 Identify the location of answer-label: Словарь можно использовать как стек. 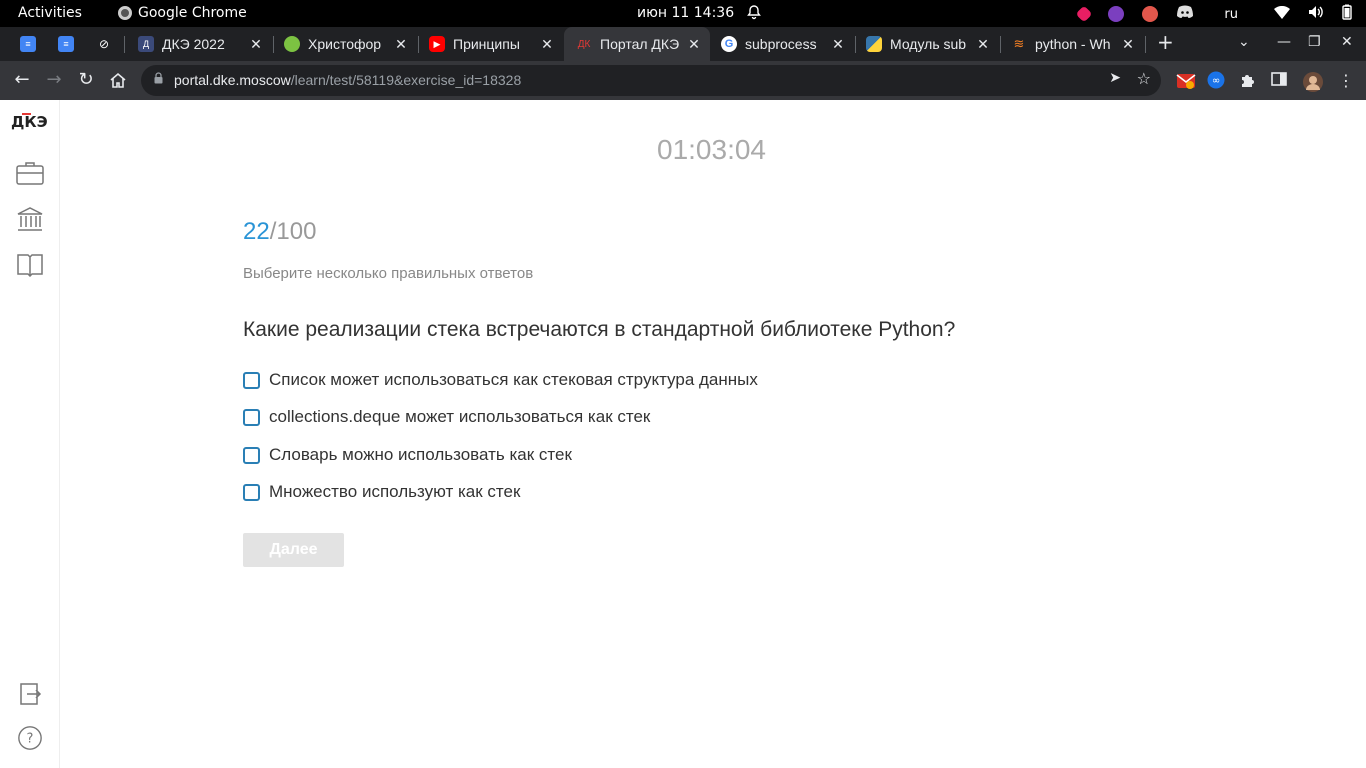
(420, 455).